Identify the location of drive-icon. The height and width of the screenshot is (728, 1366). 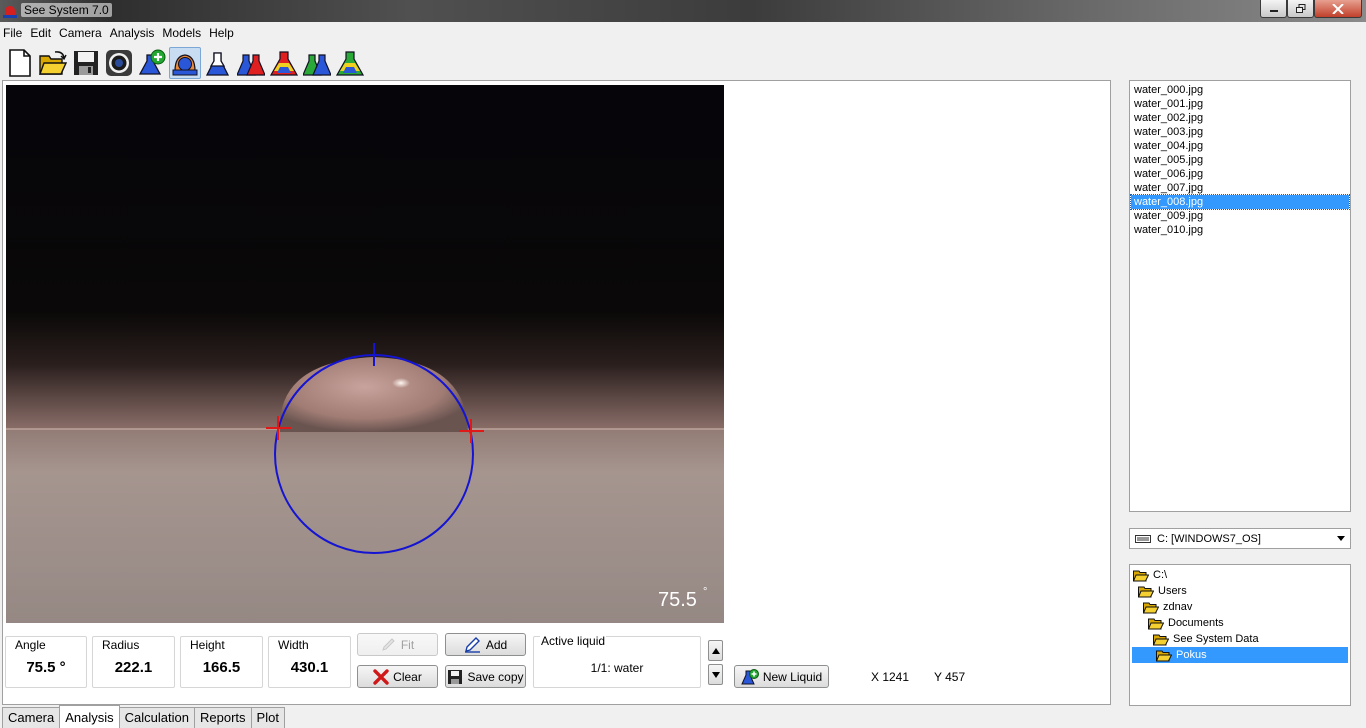
(1143, 538).